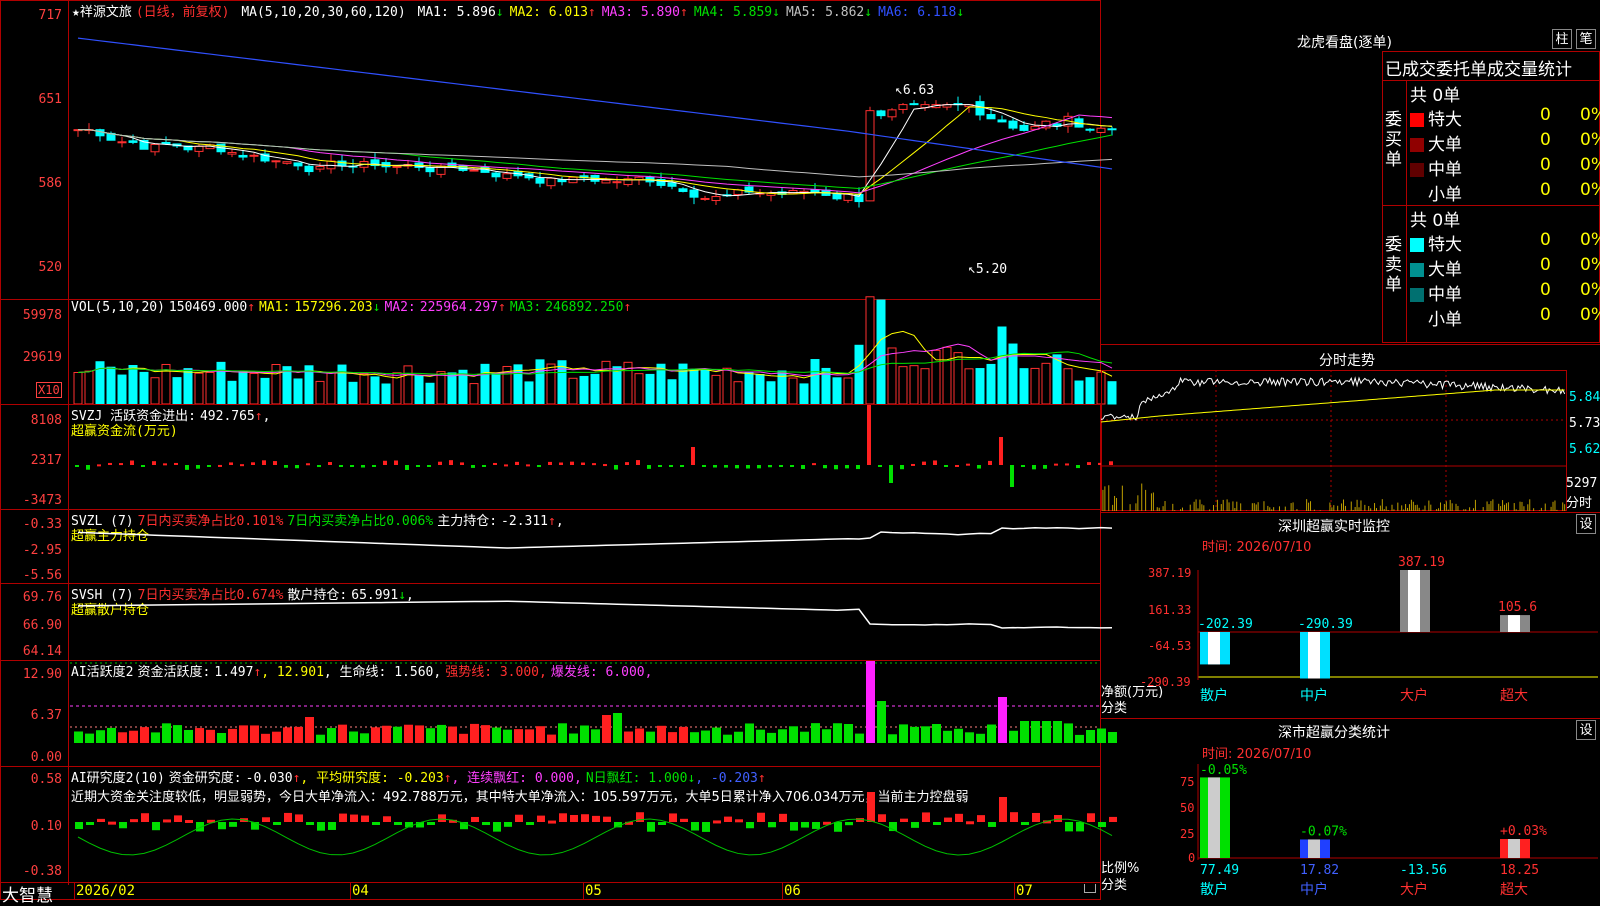 Image resolution: width=1600 pixels, height=906 pixels. I want to click on sz-monitor-title: 深圳超赢实时监控, so click(1334, 527).